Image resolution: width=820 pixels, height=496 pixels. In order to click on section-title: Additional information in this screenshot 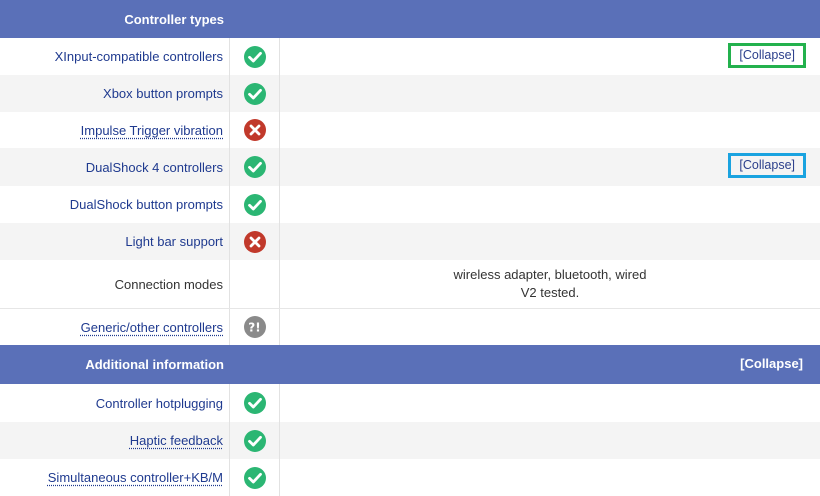, I will do `click(154, 364)`.